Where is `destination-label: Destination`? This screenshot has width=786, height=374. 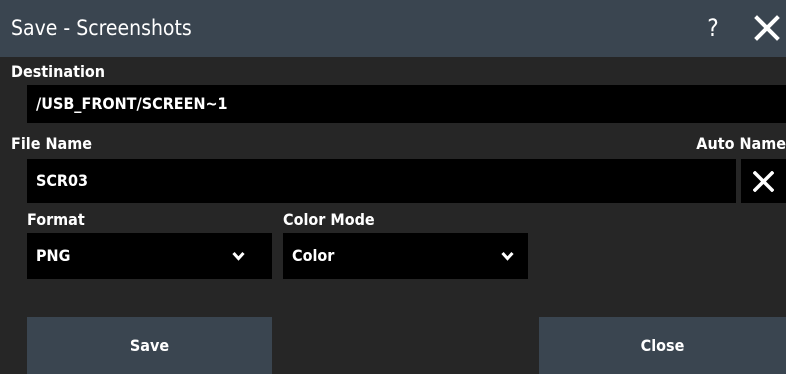 destination-label: Destination is located at coordinates (58, 71).